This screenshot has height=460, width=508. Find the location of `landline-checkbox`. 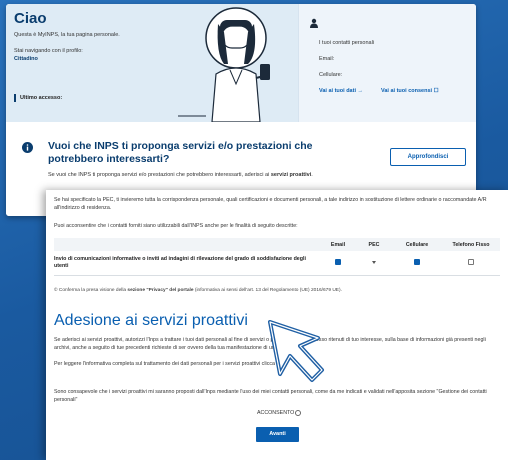

landline-checkbox is located at coordinates (471, 261).